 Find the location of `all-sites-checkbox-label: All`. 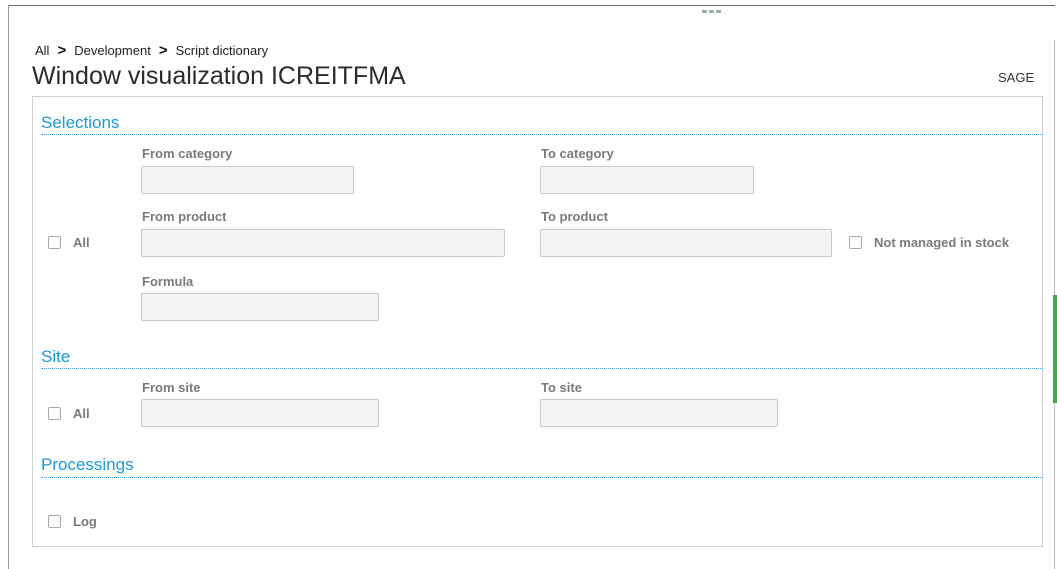

all-sites-checkbox-label: All is located at coordinates (81, 413).